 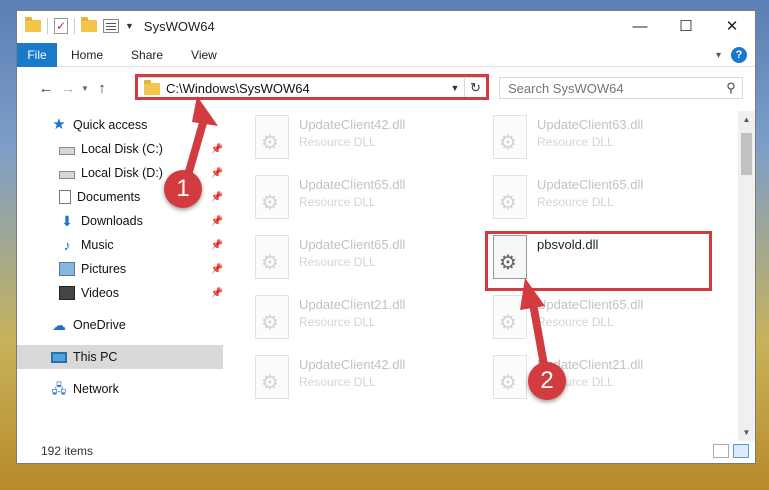 I want to click on tab-share: Share, so click(x=147, y=55).